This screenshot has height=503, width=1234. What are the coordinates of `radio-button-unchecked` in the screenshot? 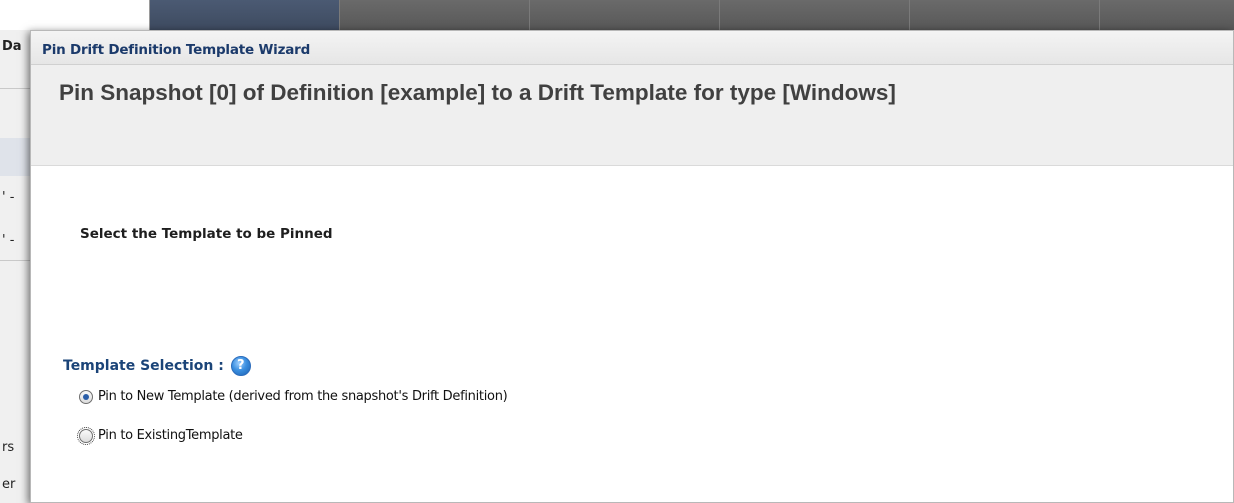 It's located at (86, 435).